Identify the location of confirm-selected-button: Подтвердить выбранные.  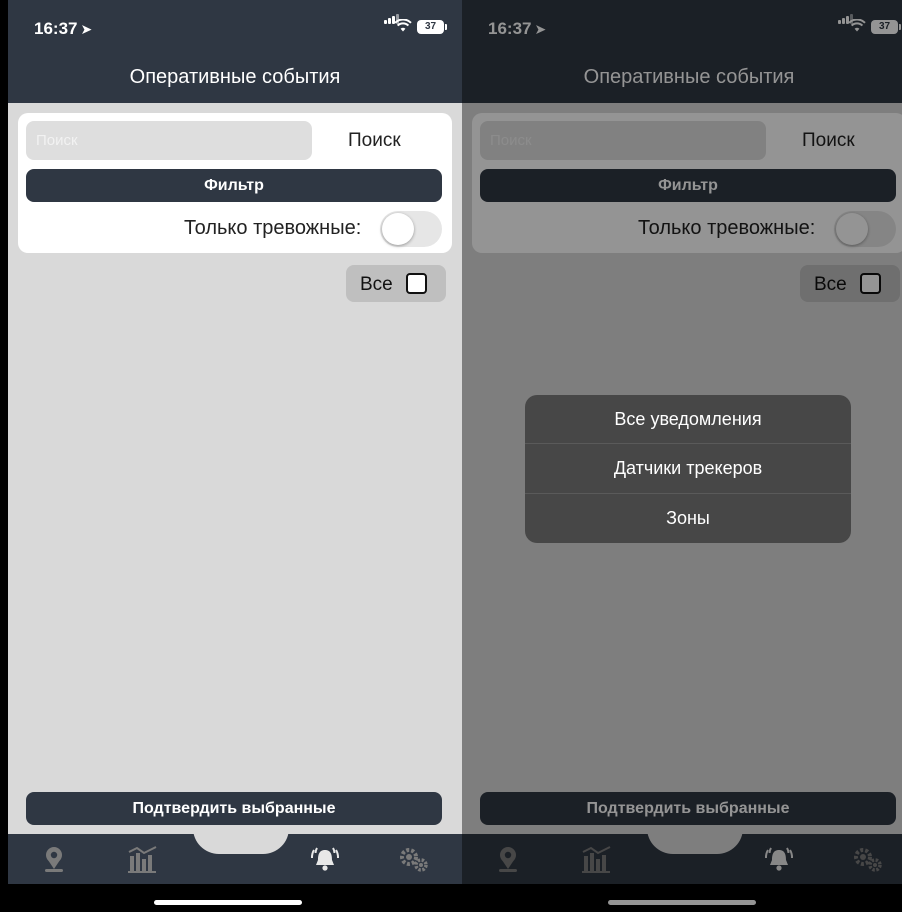
(234, 808).